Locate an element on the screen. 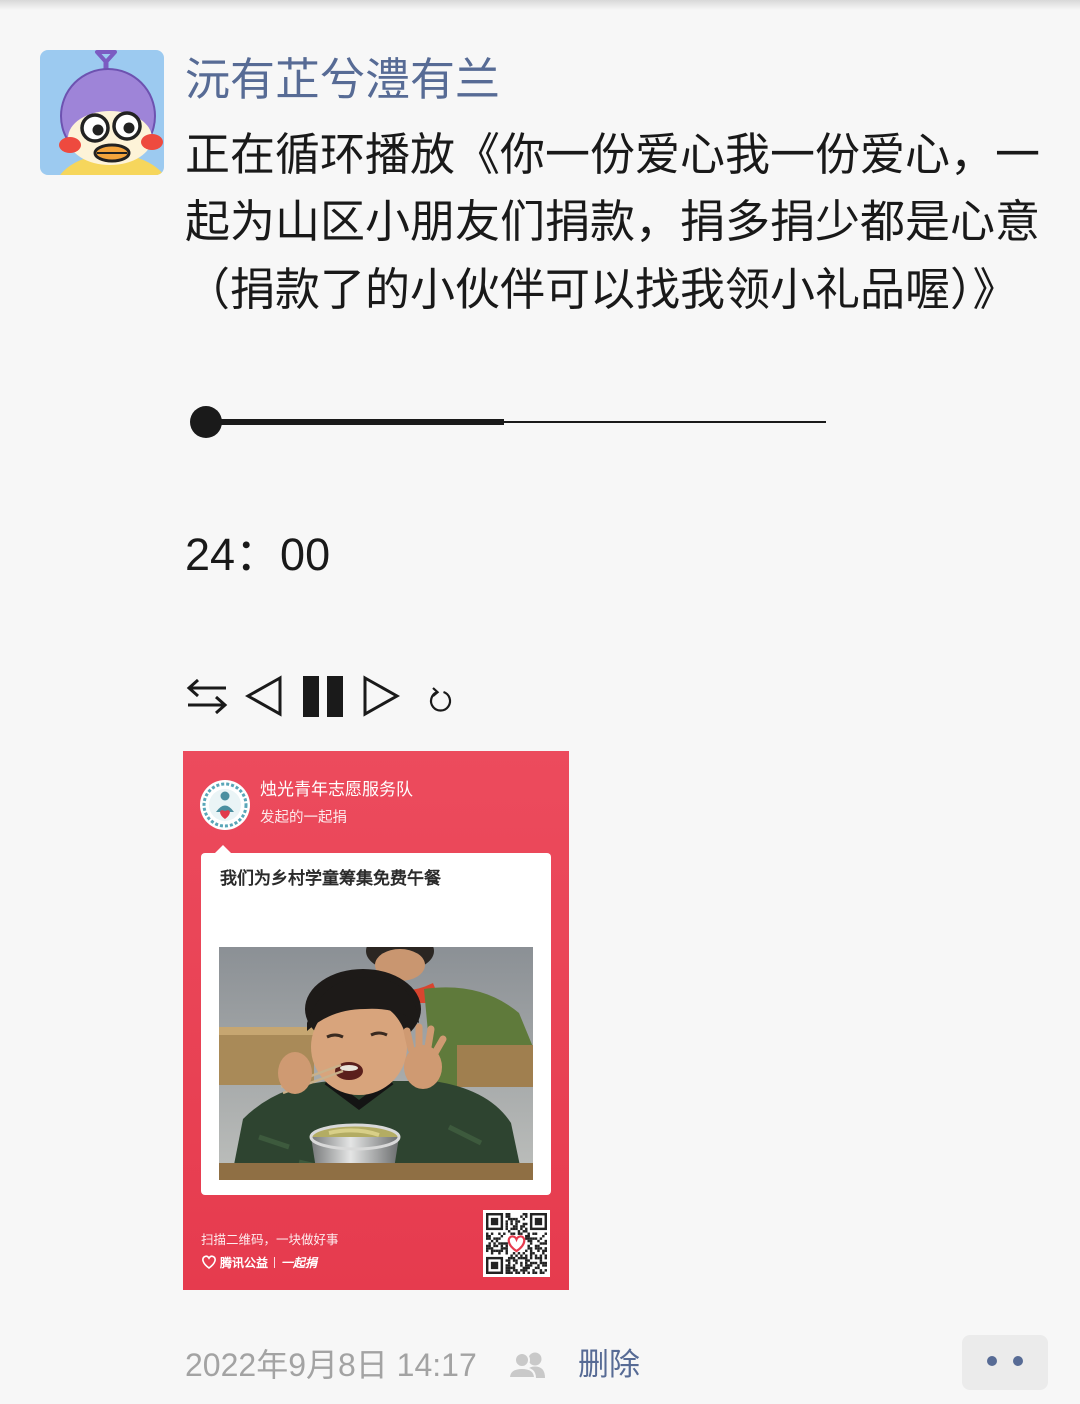 This screenshot has height=1404, width=1080. poster-footer-text: 扫描二维码，一块做好事 is located at coordinates (270, 1239).